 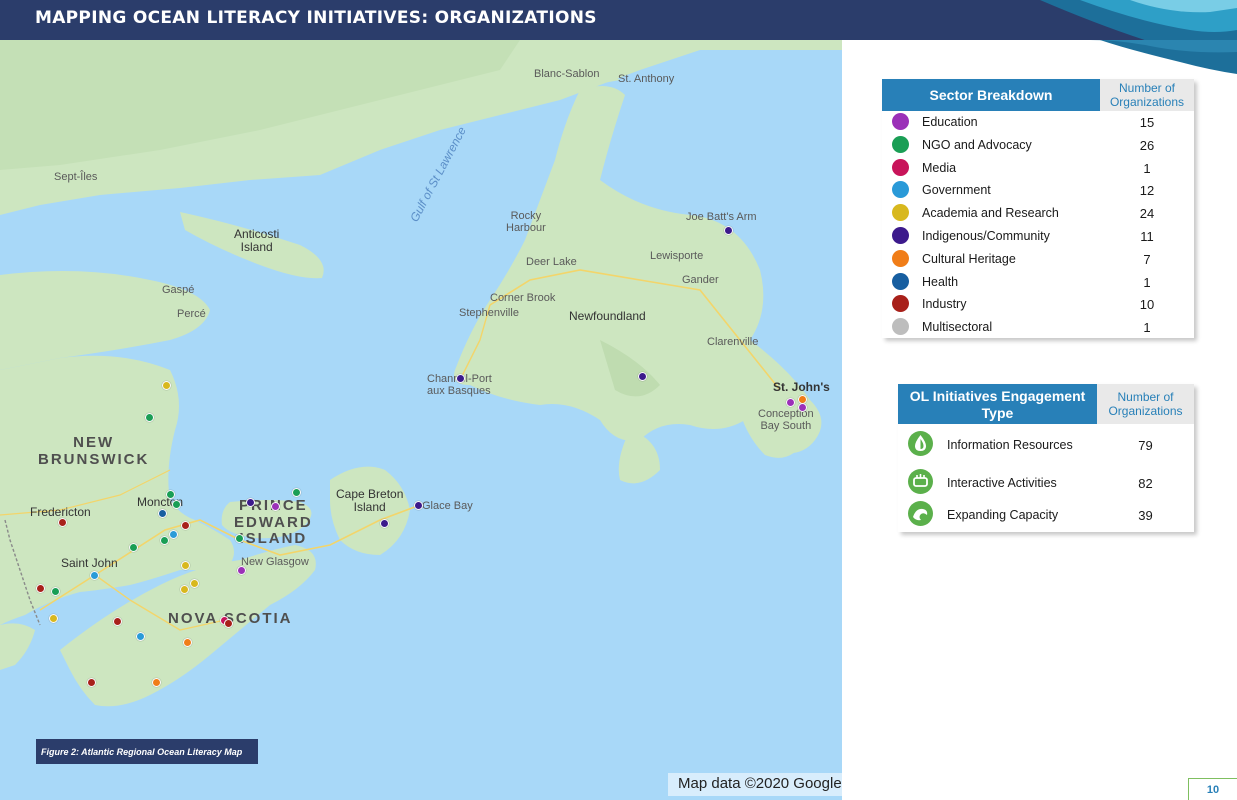 I want to click on sector-count: 10, so click(x=1147, y=305).